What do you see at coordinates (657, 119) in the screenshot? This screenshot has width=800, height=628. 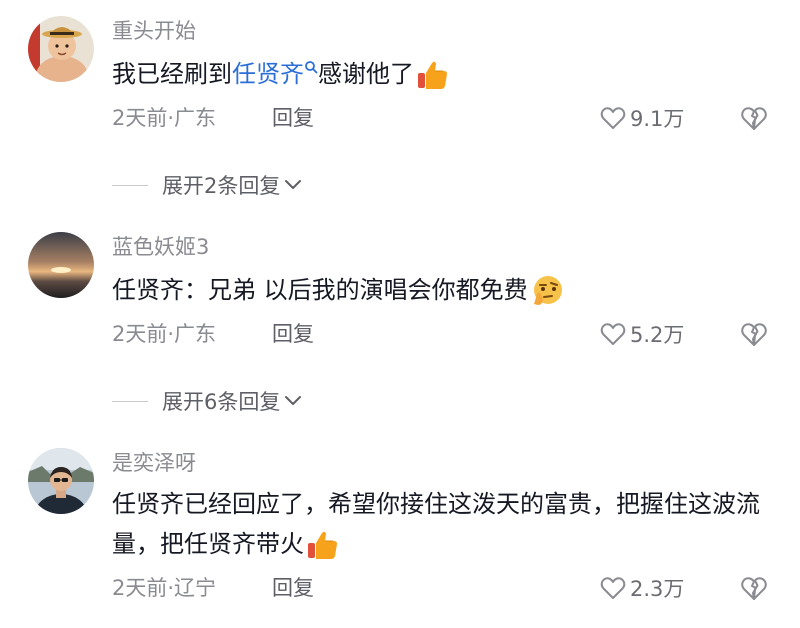 I see `like-count: 9.1万` at bounding box center [657, 119].